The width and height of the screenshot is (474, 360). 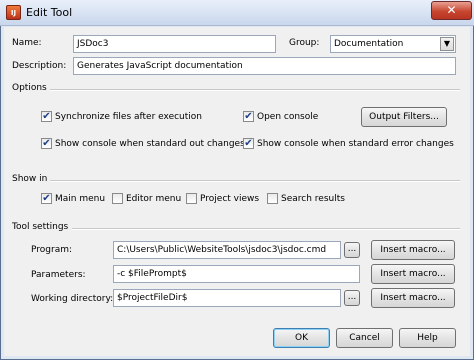 What do you see at coordinates (29, 88) in the screenshot?
I see `options-section-title: Options` at bounding box center [29, 88].